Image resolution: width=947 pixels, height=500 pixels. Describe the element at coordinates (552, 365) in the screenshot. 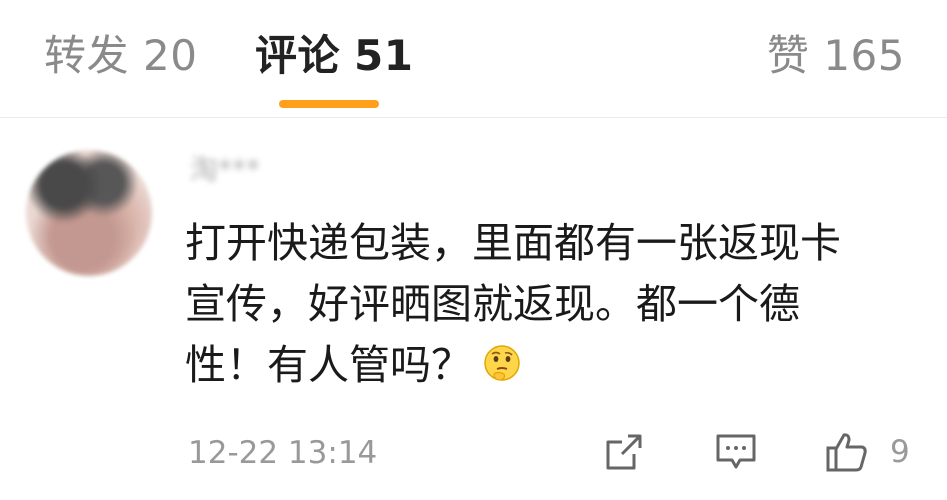

I see `comment-line-last: 性！有人管吗？` at that location.